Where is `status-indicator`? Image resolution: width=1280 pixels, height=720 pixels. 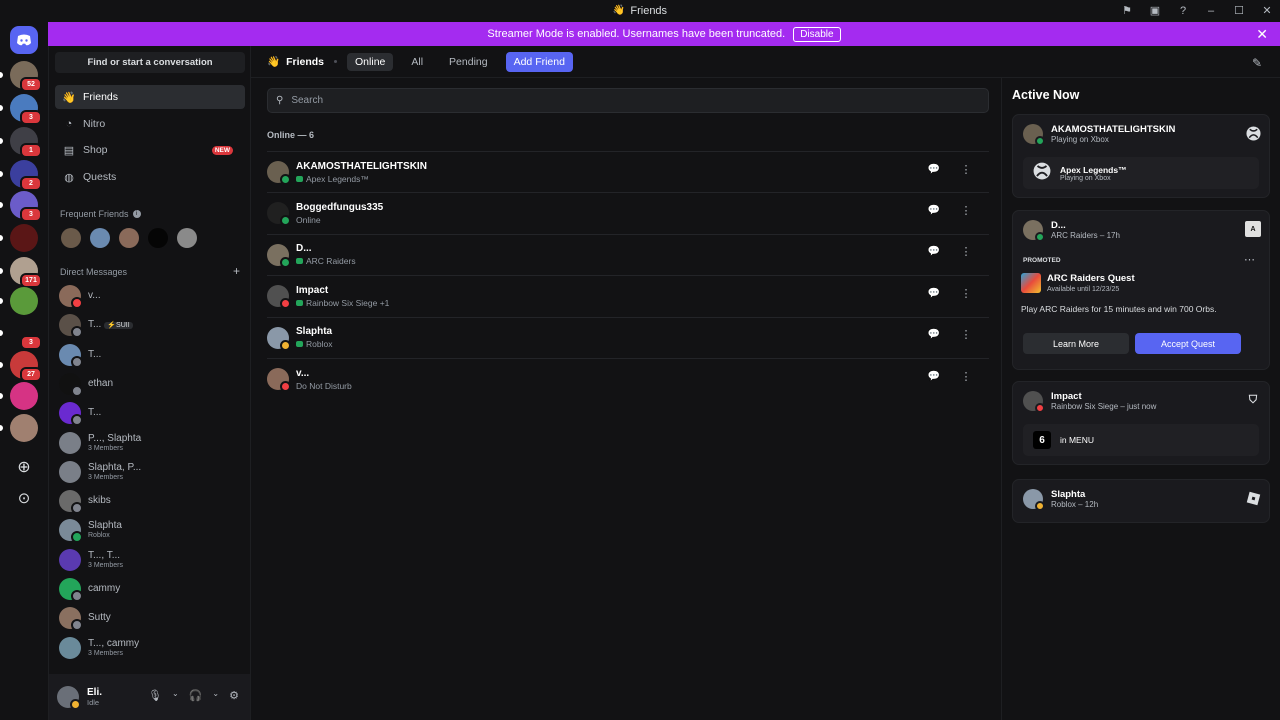
status-indicator is located at coordinates (285, 179).